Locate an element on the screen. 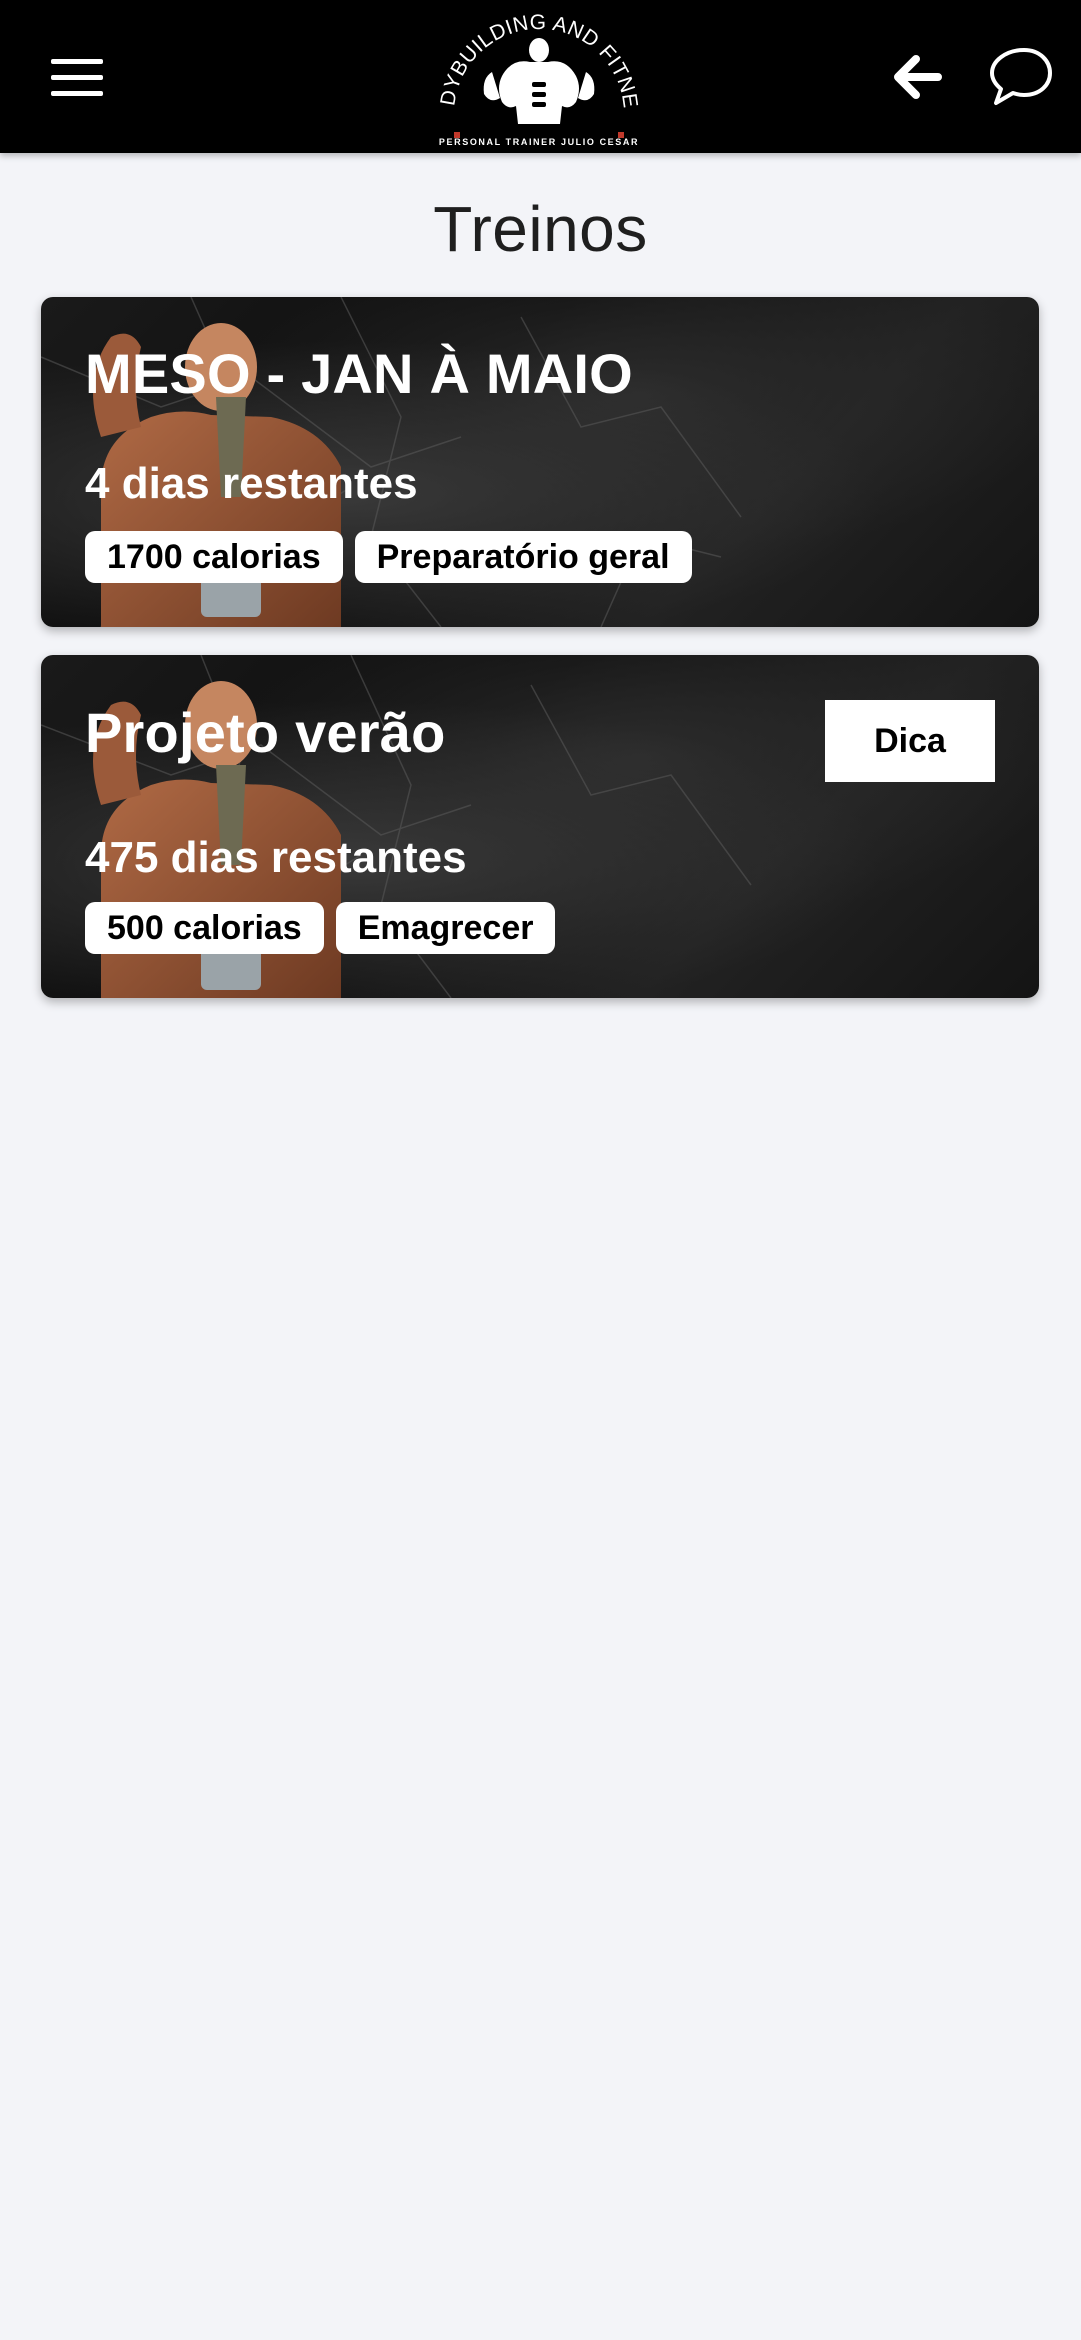 This screenshot has height=2340, width=1081. days-remaining: 475 dias restantes is located at coordinates (276, 857).